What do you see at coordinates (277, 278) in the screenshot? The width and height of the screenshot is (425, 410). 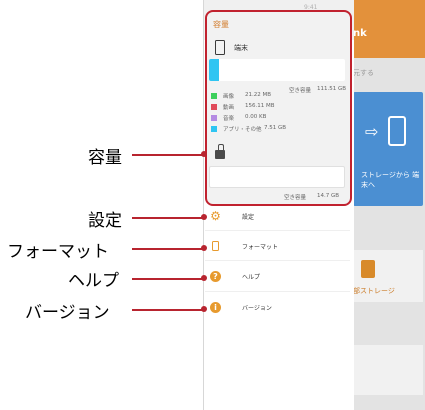 I see `menu-item-help: ? ヘルプ` at bounding box center [277, 278].